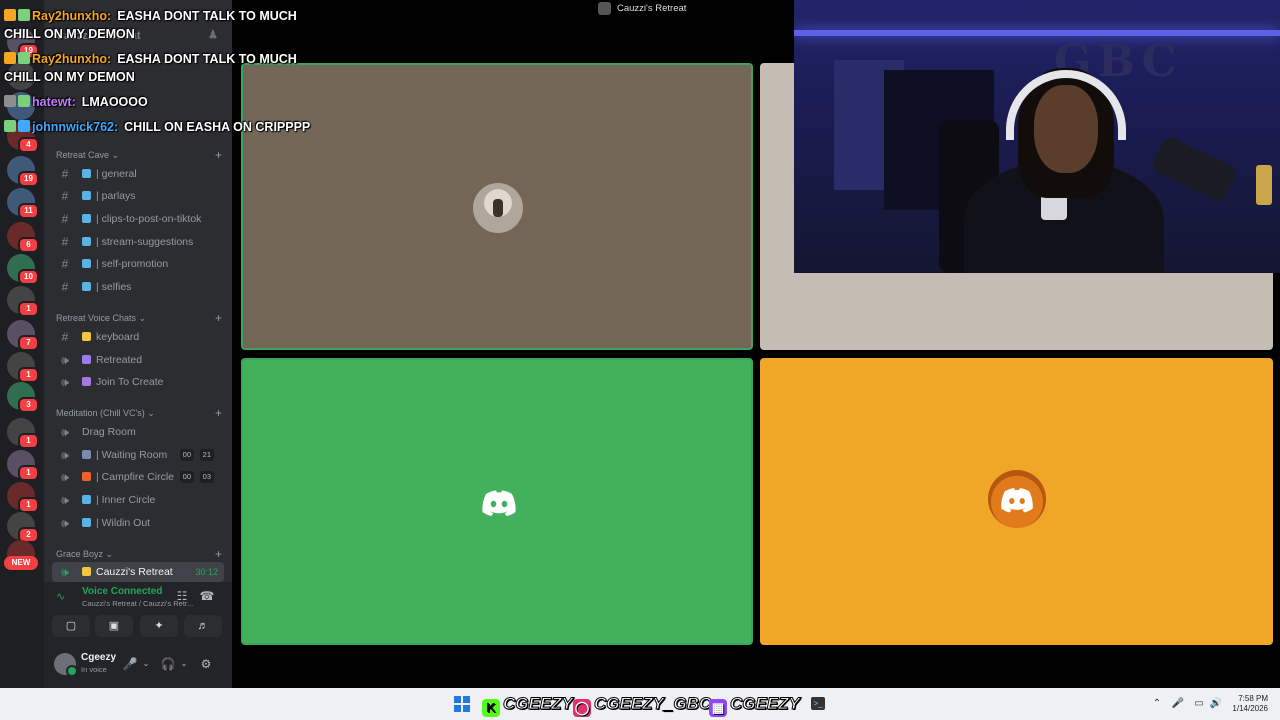 This screenshot has height=720, width=1280. What do you see at coordinates (214, 35) in the screenshot?
I see `add-member-icon: ♟` at bounding box center [214, 35].